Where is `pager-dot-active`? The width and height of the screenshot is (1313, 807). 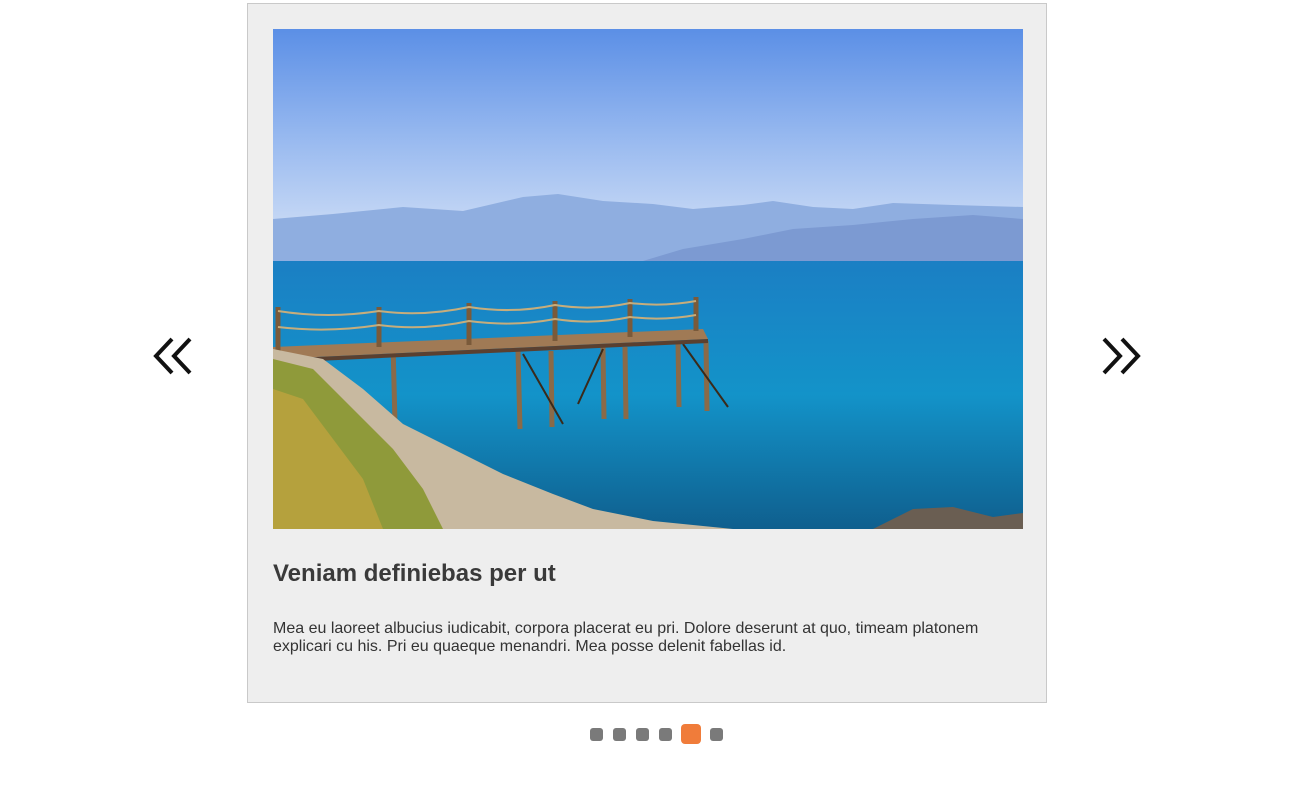
pager-dot-active is located at coordinates (691, 734).